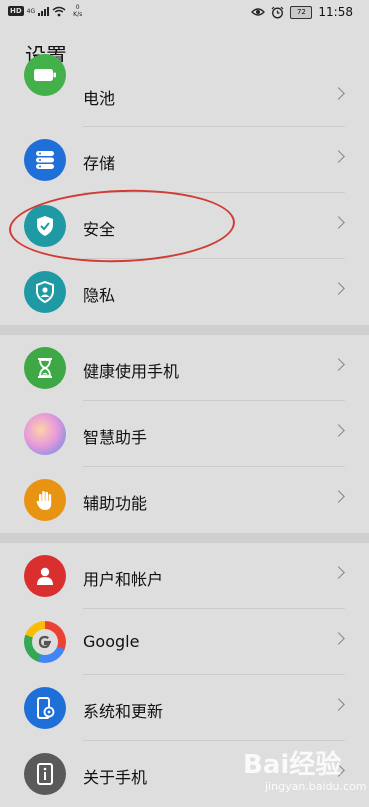 The image size is (369, 807). I want to click on settings-item-system-update: 系统和更新, so click(184, 708).